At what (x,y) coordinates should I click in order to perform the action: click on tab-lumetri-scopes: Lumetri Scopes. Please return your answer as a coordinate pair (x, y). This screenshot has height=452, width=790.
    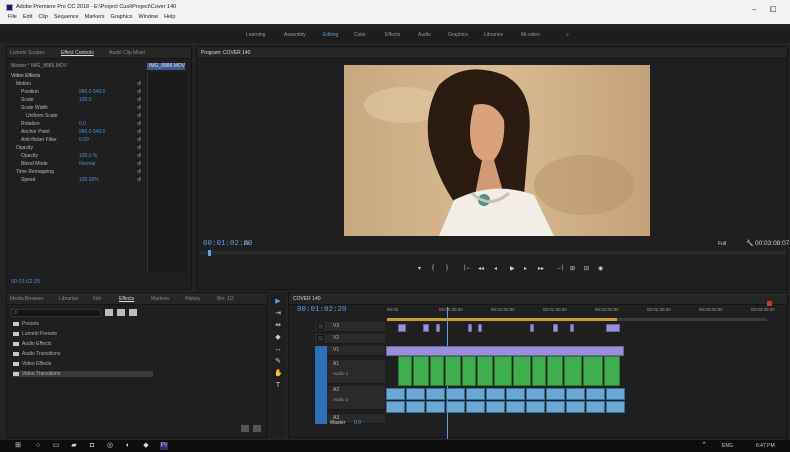
    Looking at the image, I should click on (27, 53).